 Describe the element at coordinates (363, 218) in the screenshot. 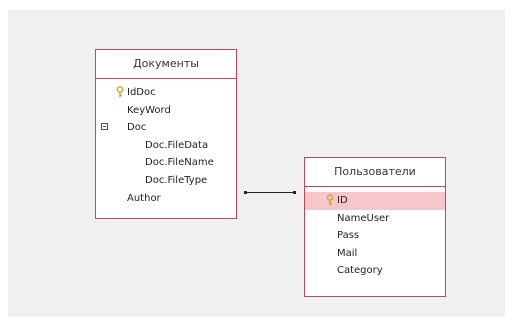

I see `field-label: NameUser` at that location.